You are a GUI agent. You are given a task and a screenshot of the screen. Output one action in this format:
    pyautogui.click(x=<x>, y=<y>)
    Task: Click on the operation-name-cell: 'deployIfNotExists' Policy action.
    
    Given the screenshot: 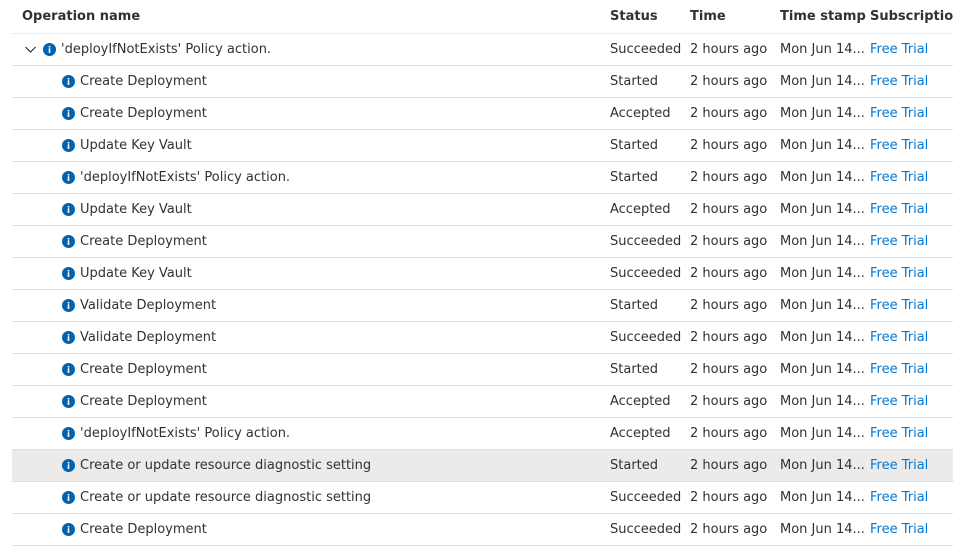 What is the action you would take?
    pyautogui.click(x=311, y=433)
    